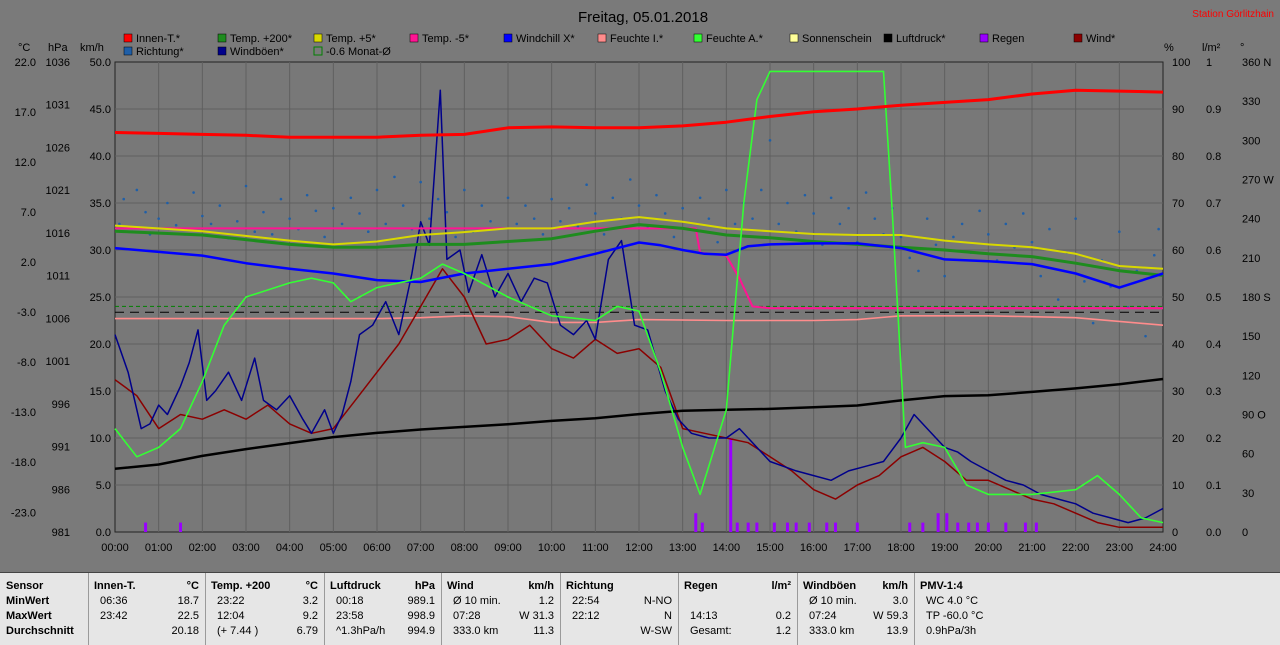  I want to click on stats-block: PMV-1:4 WC 4.0 °C TP -60.0 °C 0.9hPa/3h, so click(1097, 609).